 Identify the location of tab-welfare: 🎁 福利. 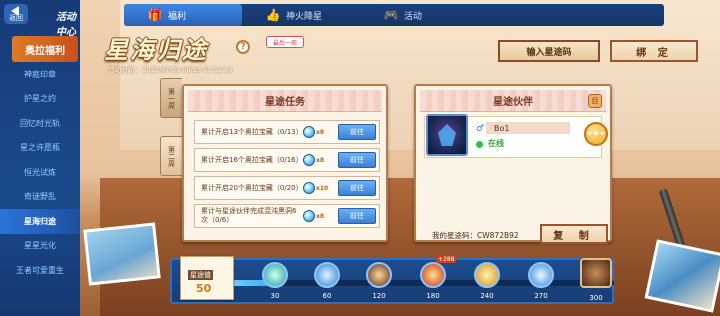
(183, 15).